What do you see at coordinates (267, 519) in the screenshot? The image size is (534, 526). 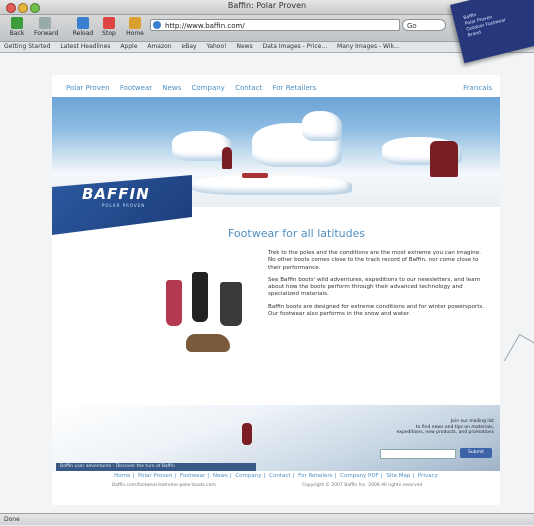 I see `status-bar: Done` at bounding box center [267, 519].